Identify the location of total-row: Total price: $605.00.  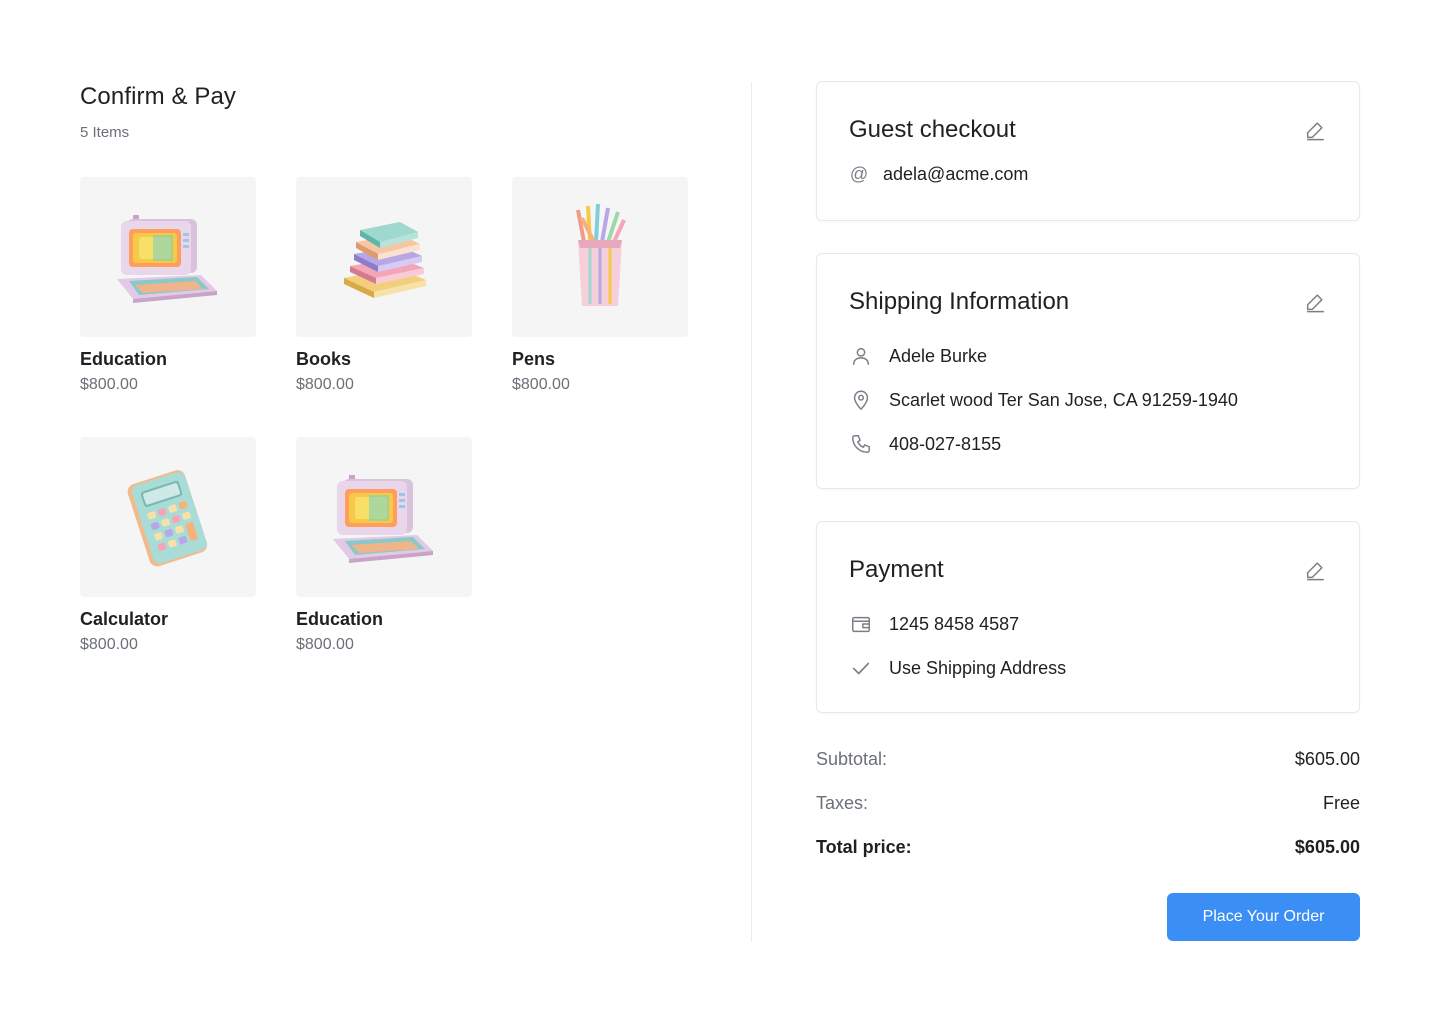
(1088, 847).